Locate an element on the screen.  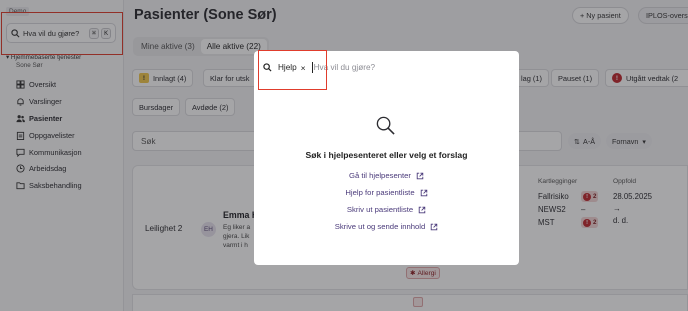
search-icon is located at coordinates (385, 125).